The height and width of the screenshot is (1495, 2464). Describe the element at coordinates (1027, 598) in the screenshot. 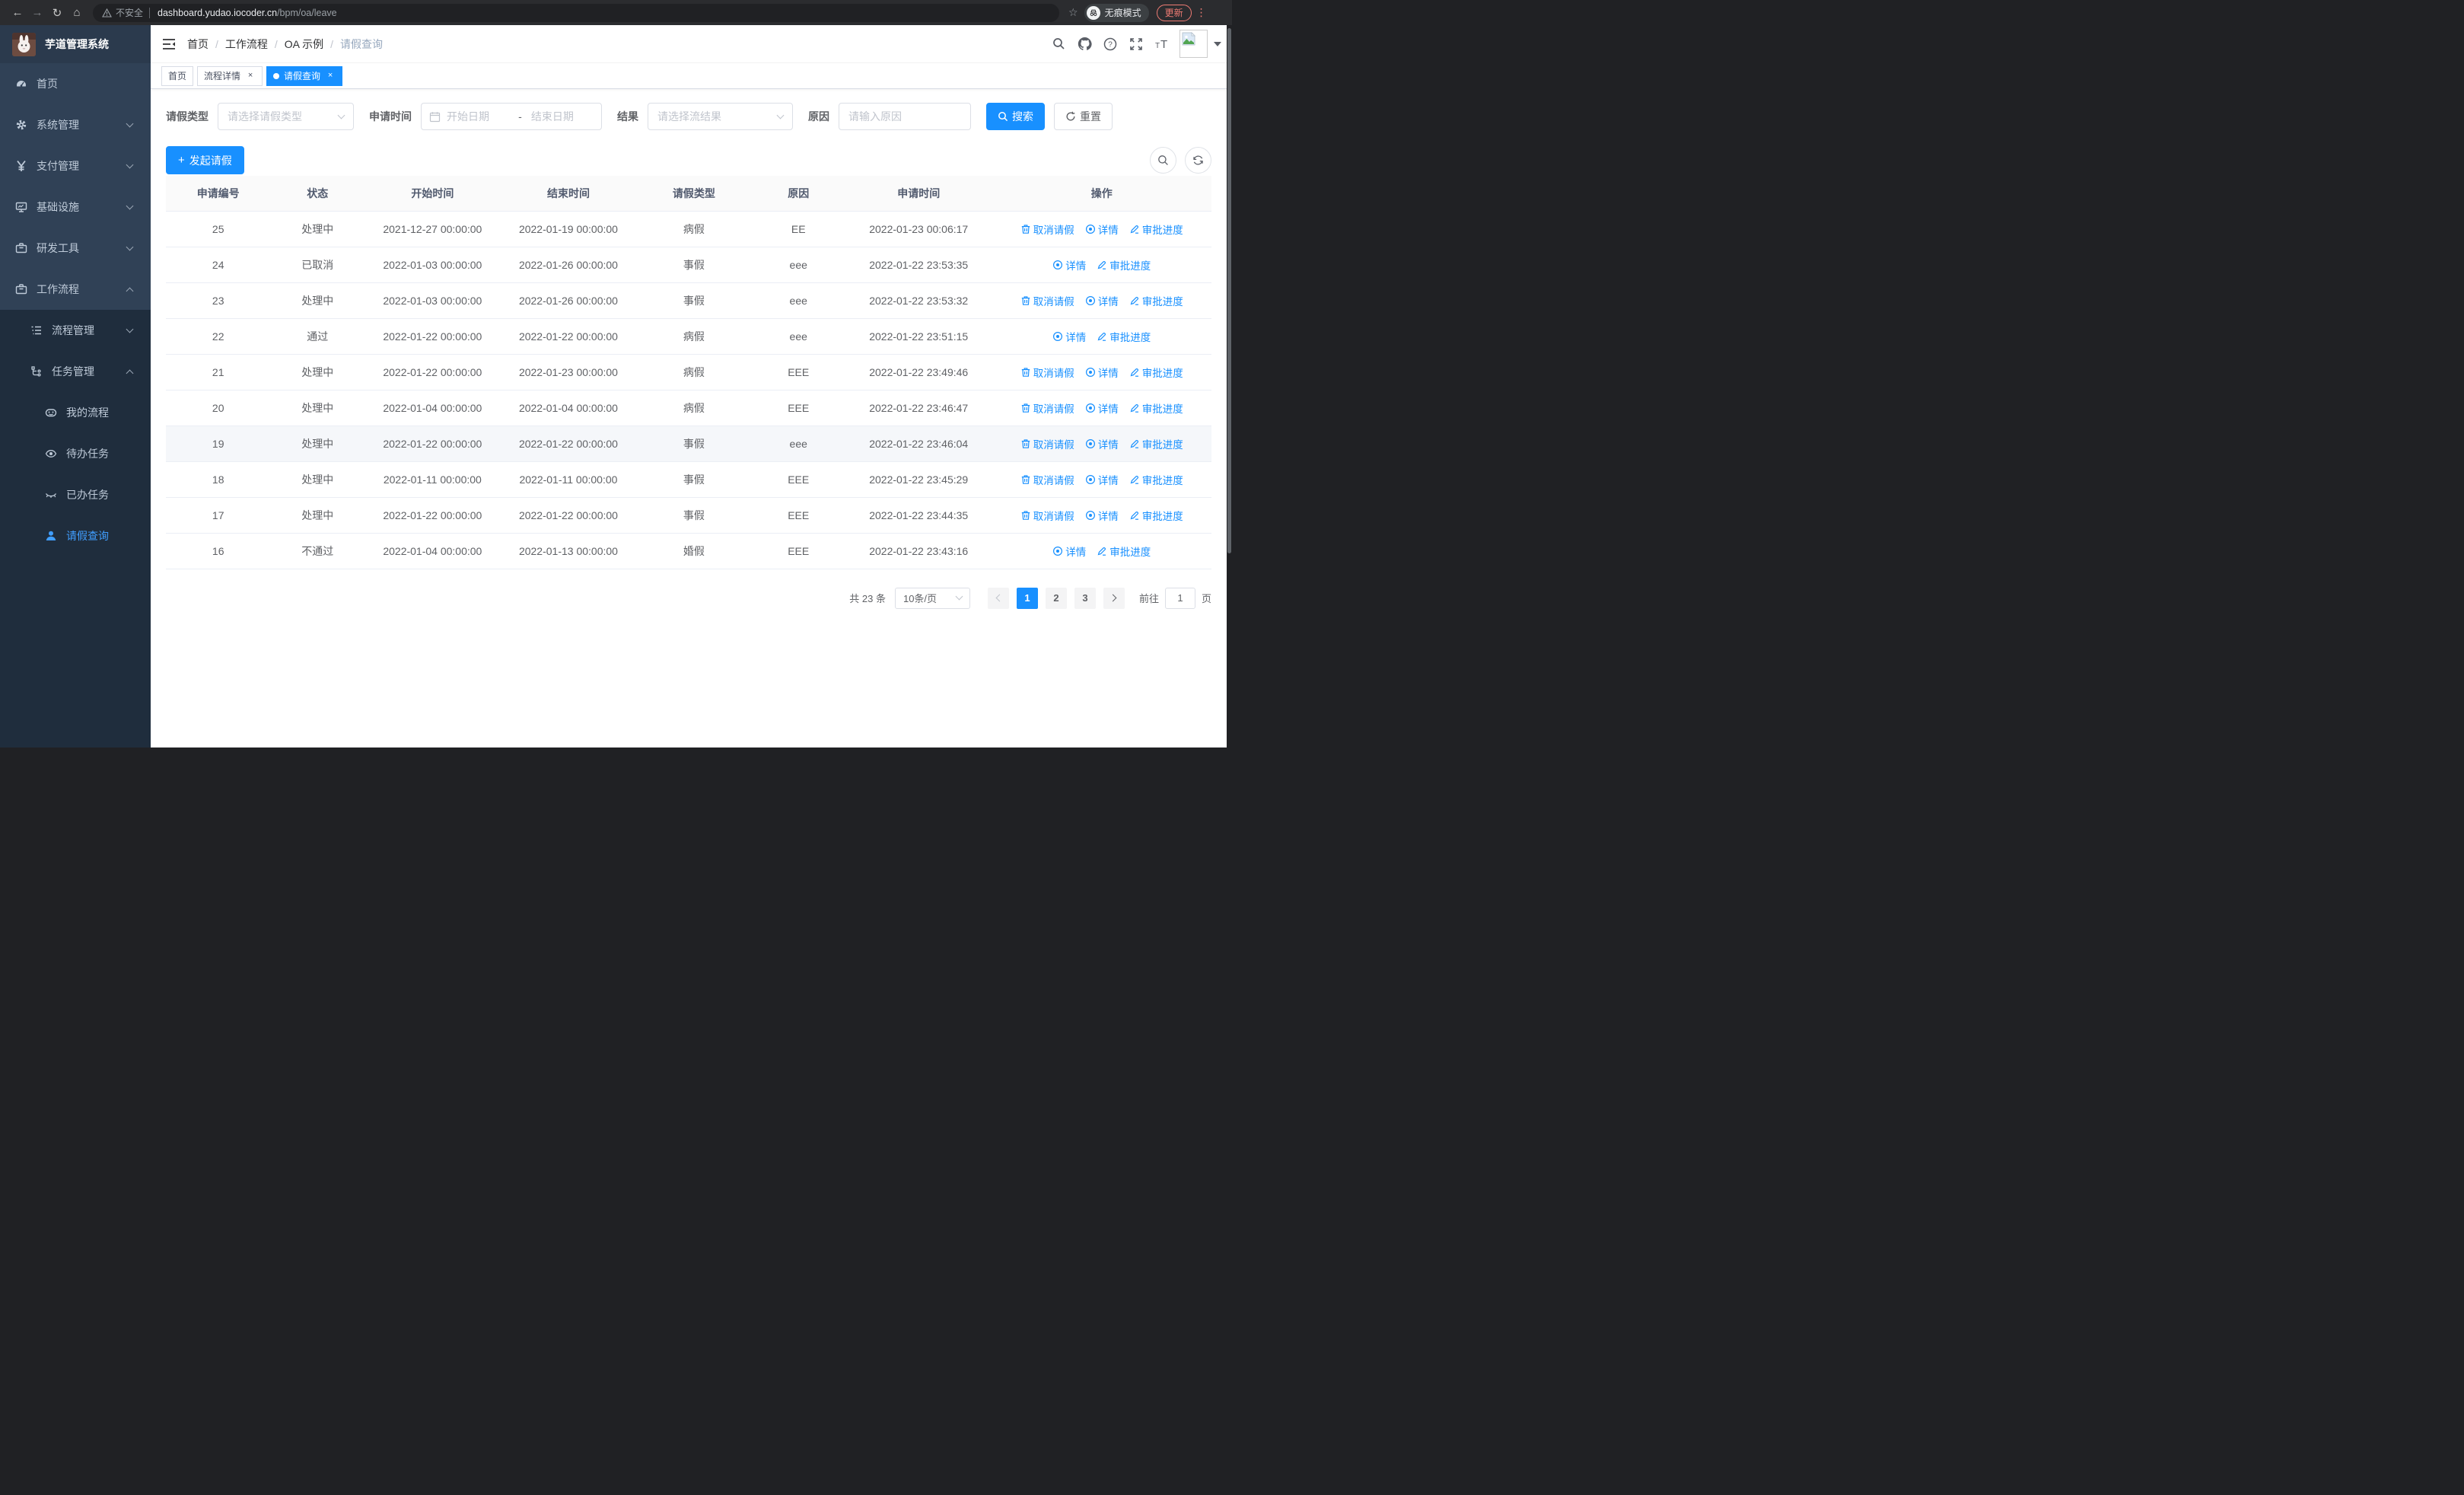

I see `page-number-button: 1` at that location.